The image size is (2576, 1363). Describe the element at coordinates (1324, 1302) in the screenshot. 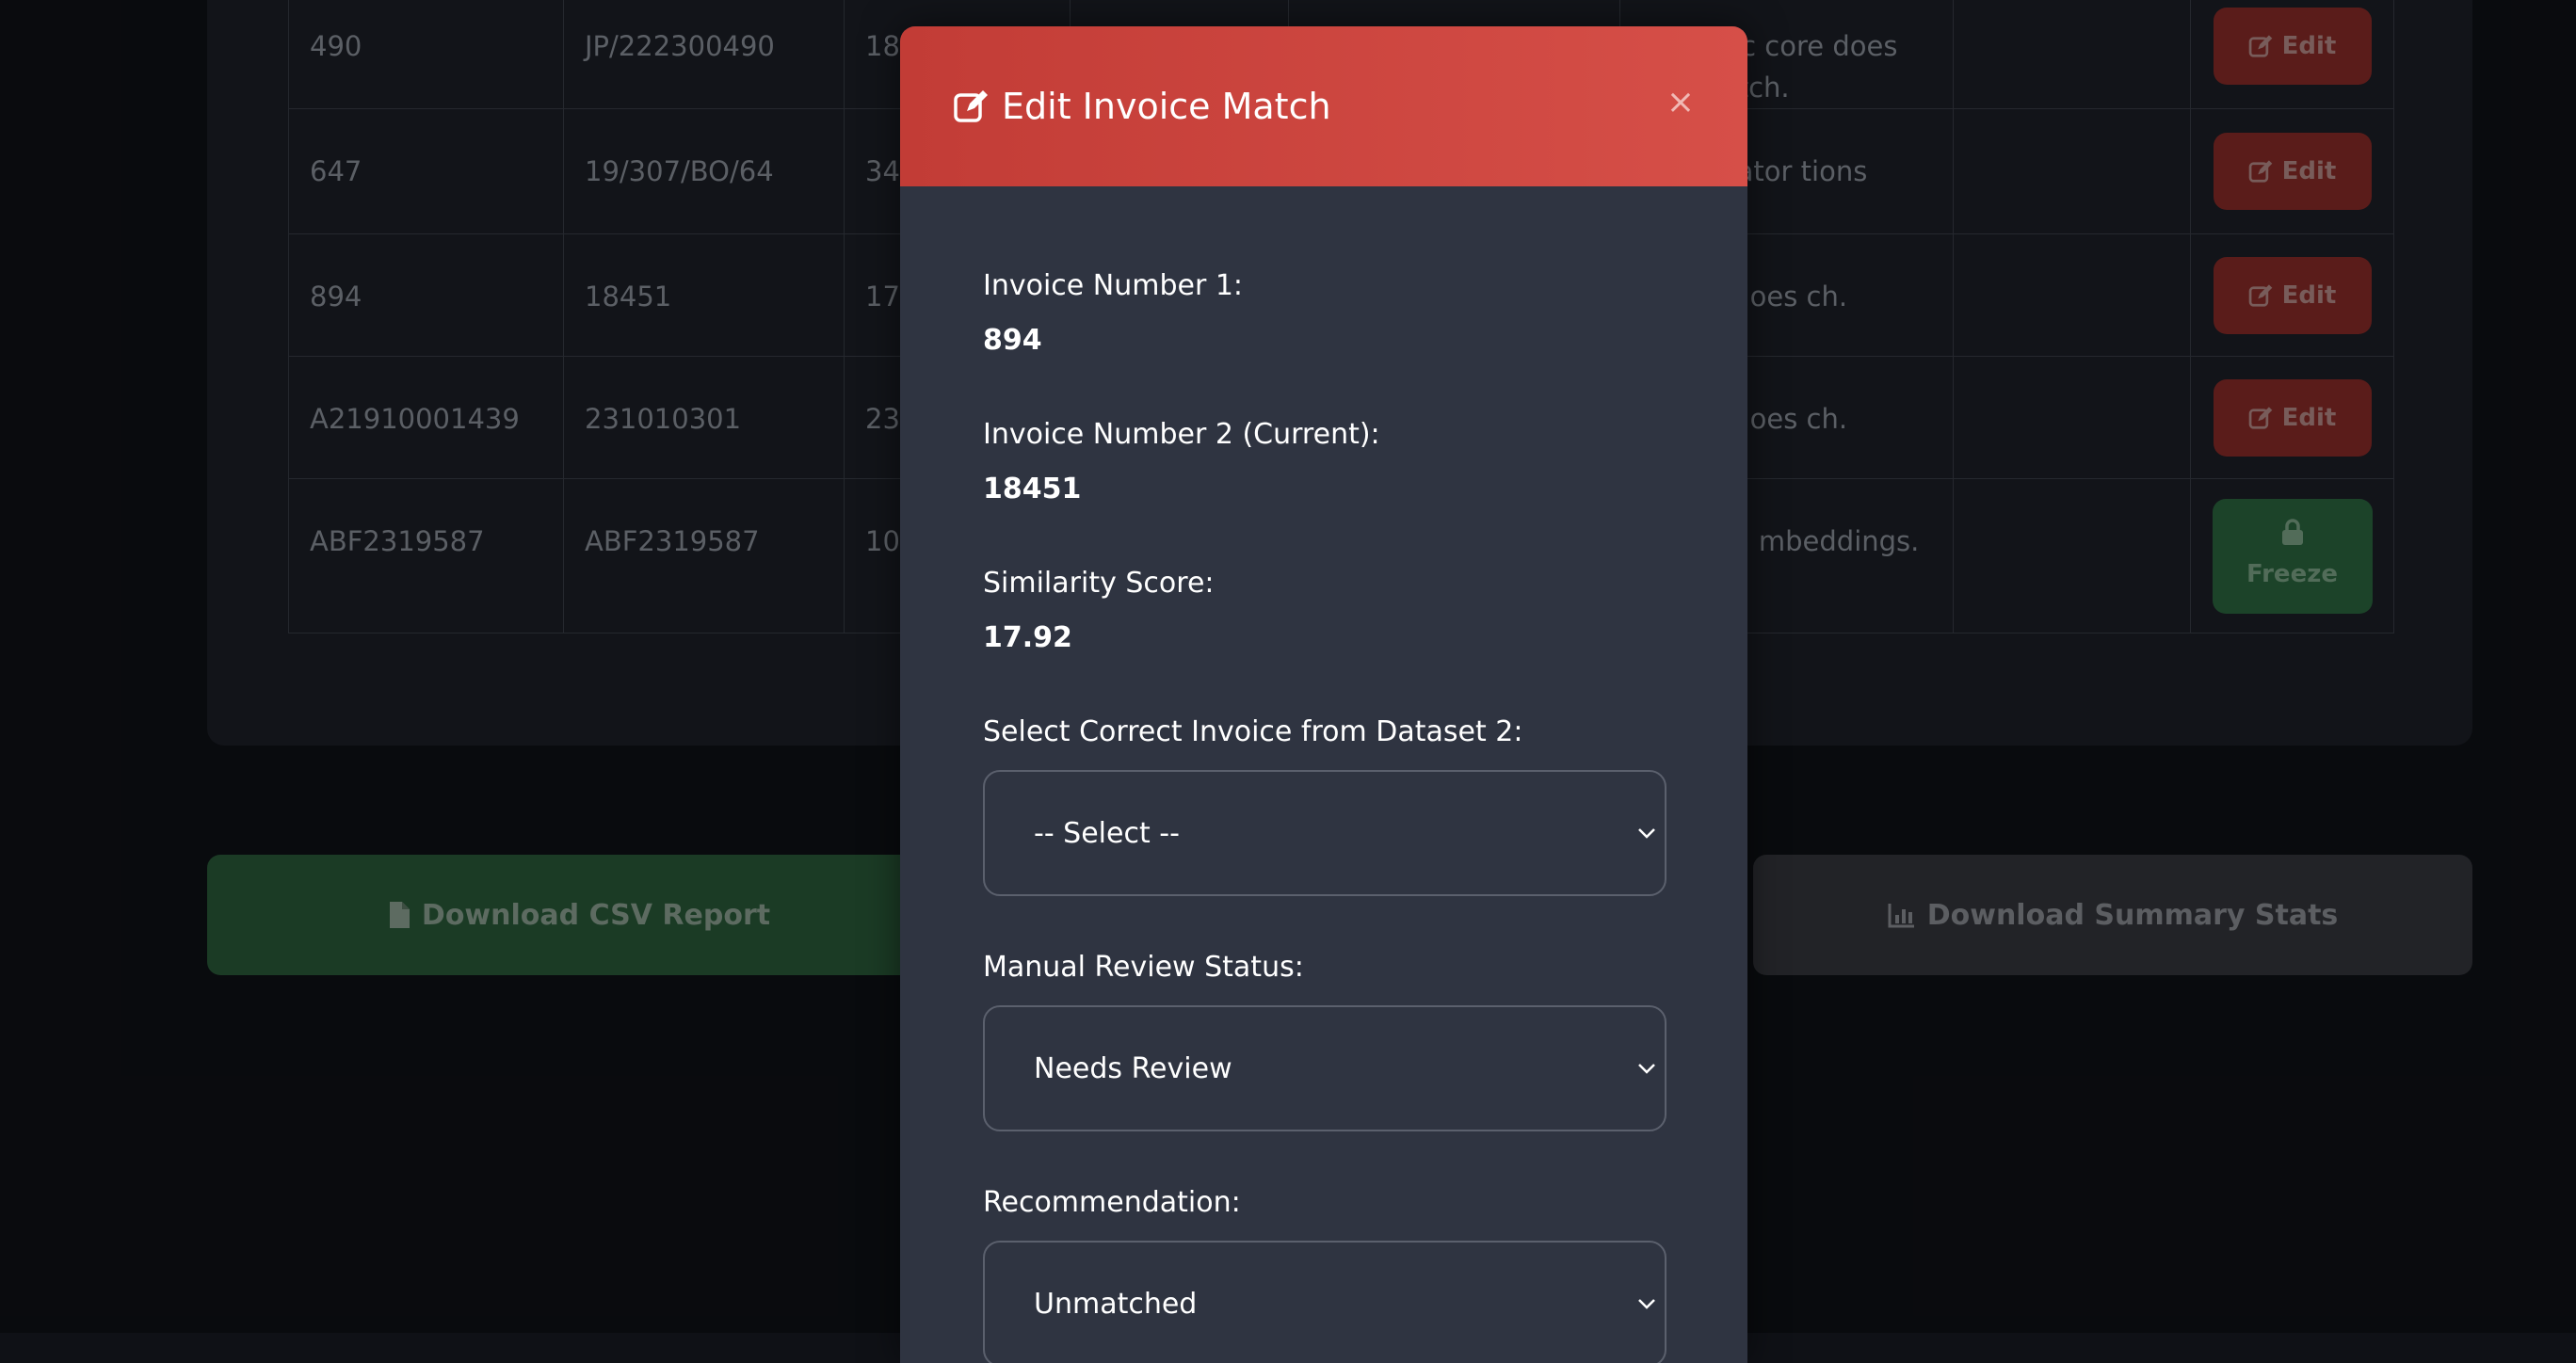

I see `recommendation-dropdown: Unmatched` at that location.